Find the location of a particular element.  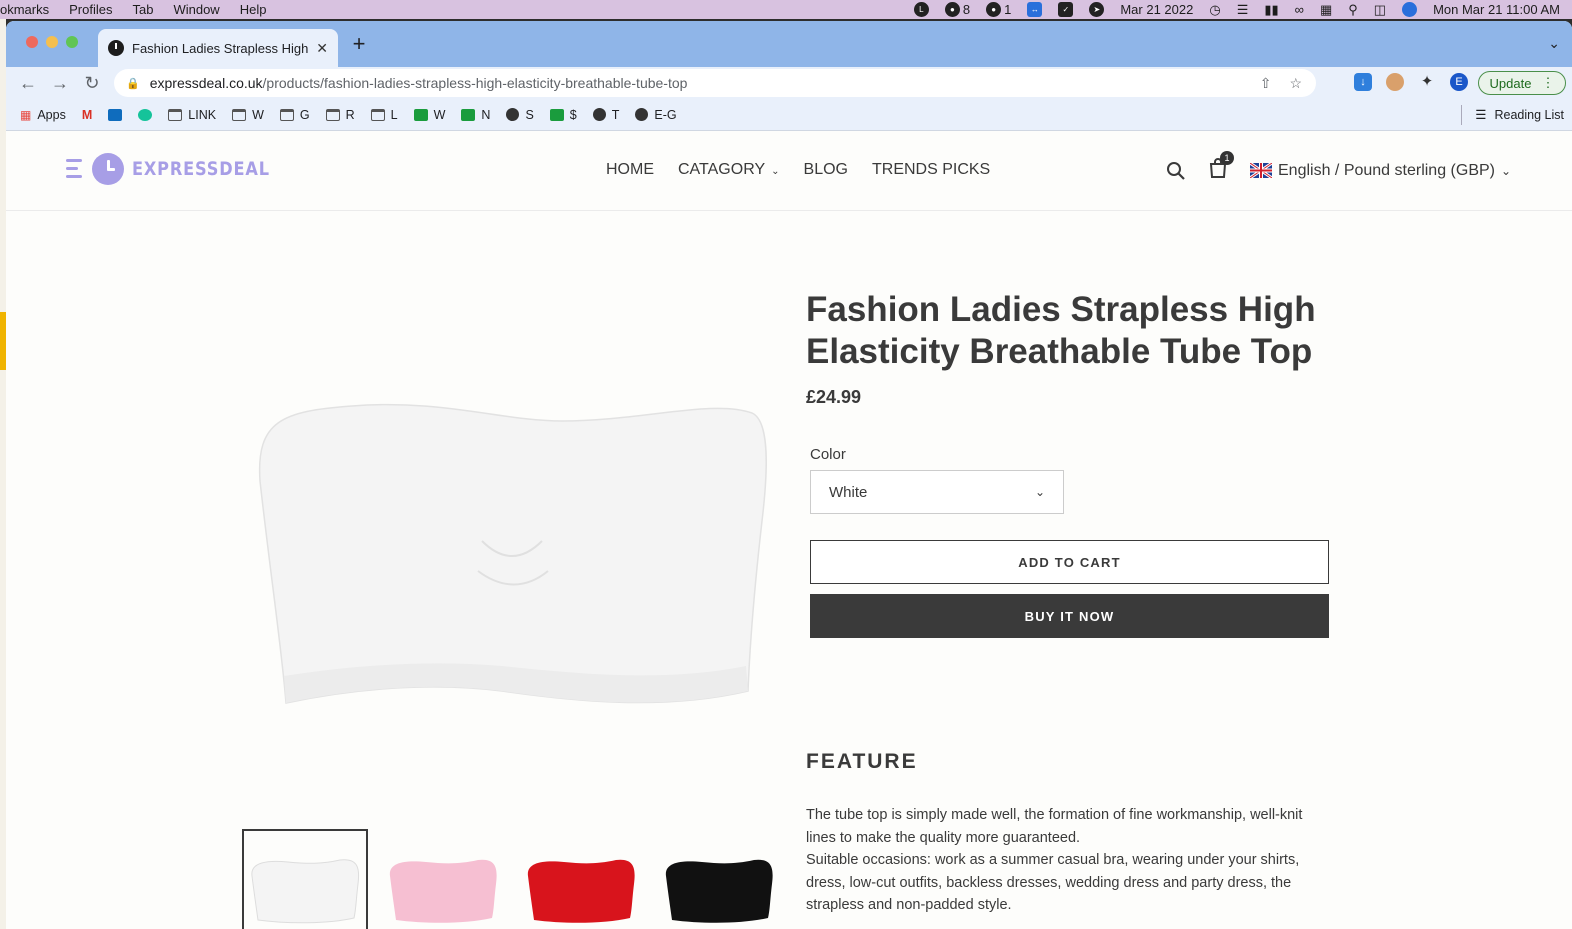

thumbnail-pink is located at coordinates (443, 879).